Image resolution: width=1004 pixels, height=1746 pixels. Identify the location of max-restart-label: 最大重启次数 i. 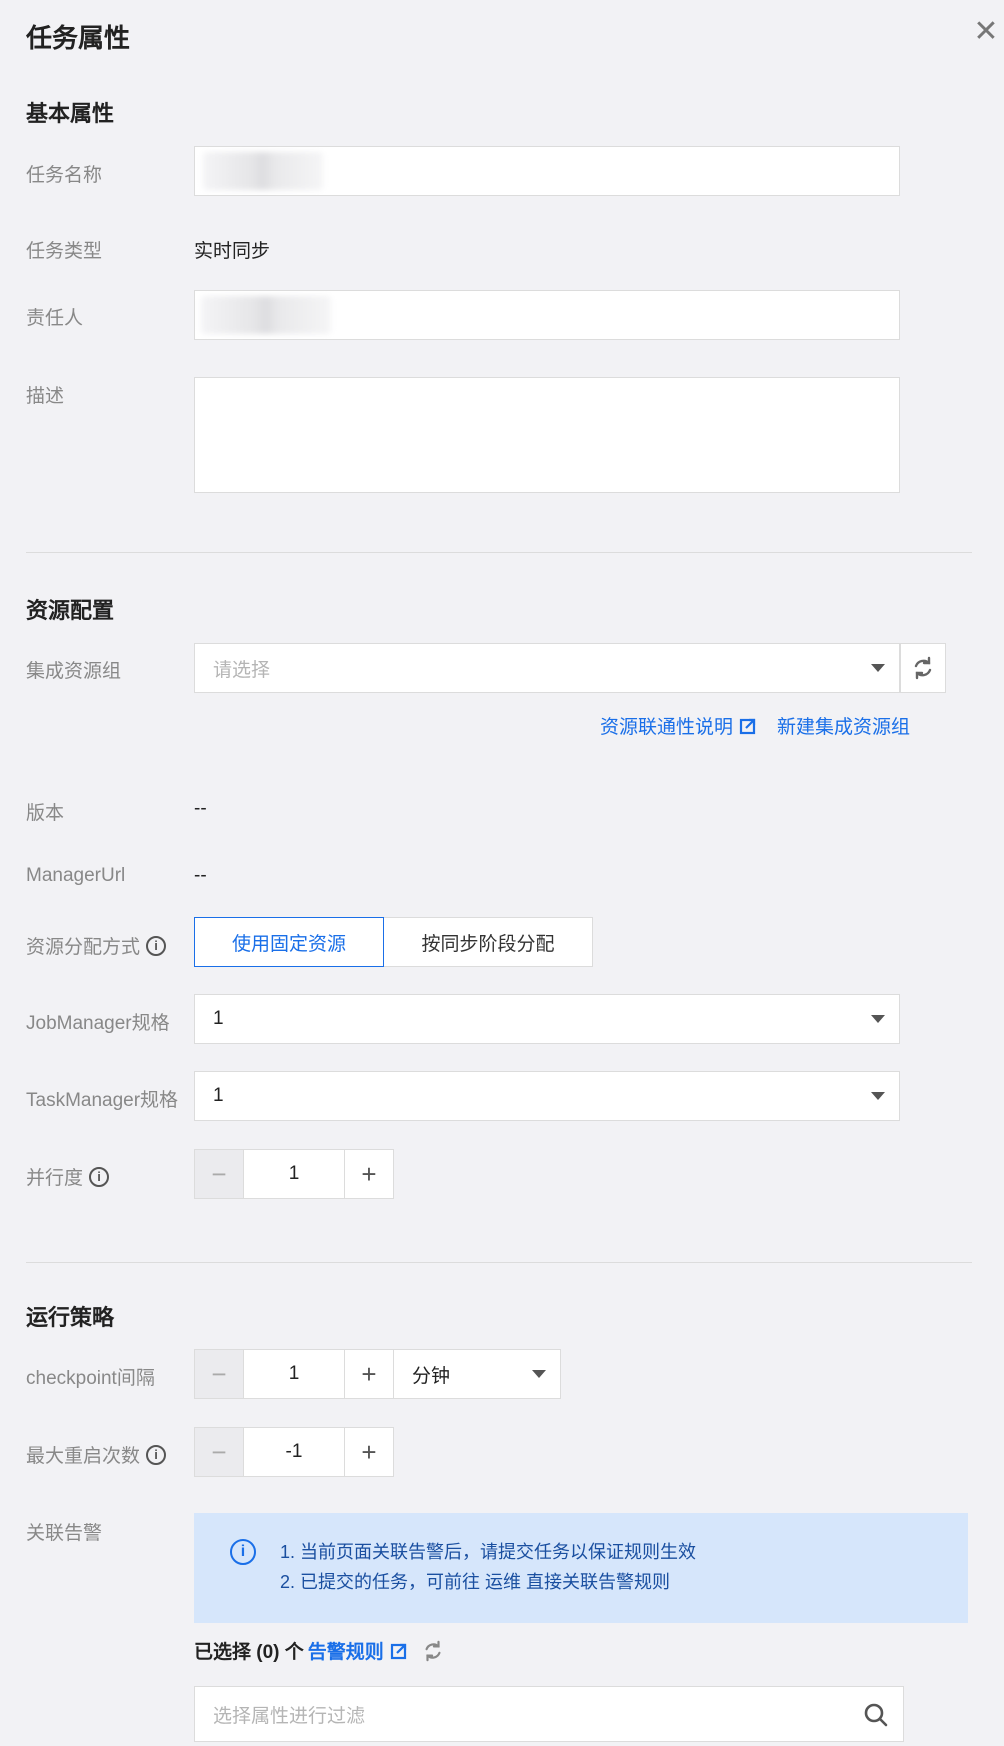
(96, 1454).